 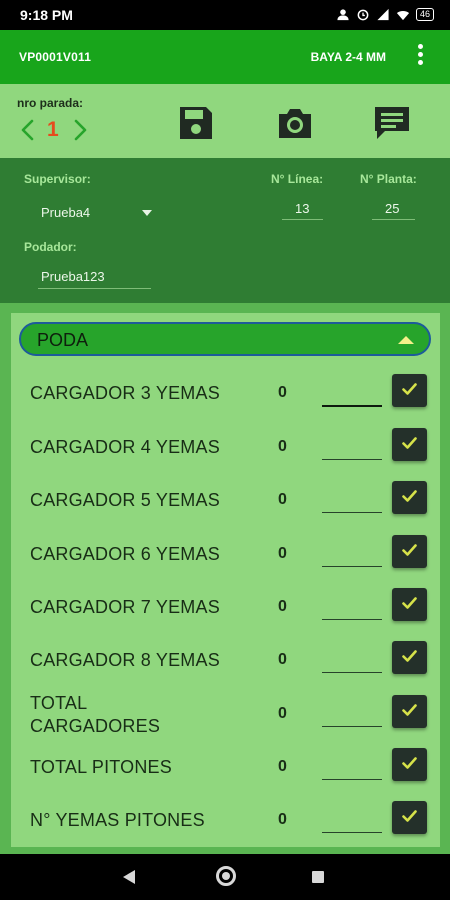 What do you see at coordinates (95, 726) in the screenshot?
I see `row-label-line2: CARGADORES` at bounding box center [95, 726].